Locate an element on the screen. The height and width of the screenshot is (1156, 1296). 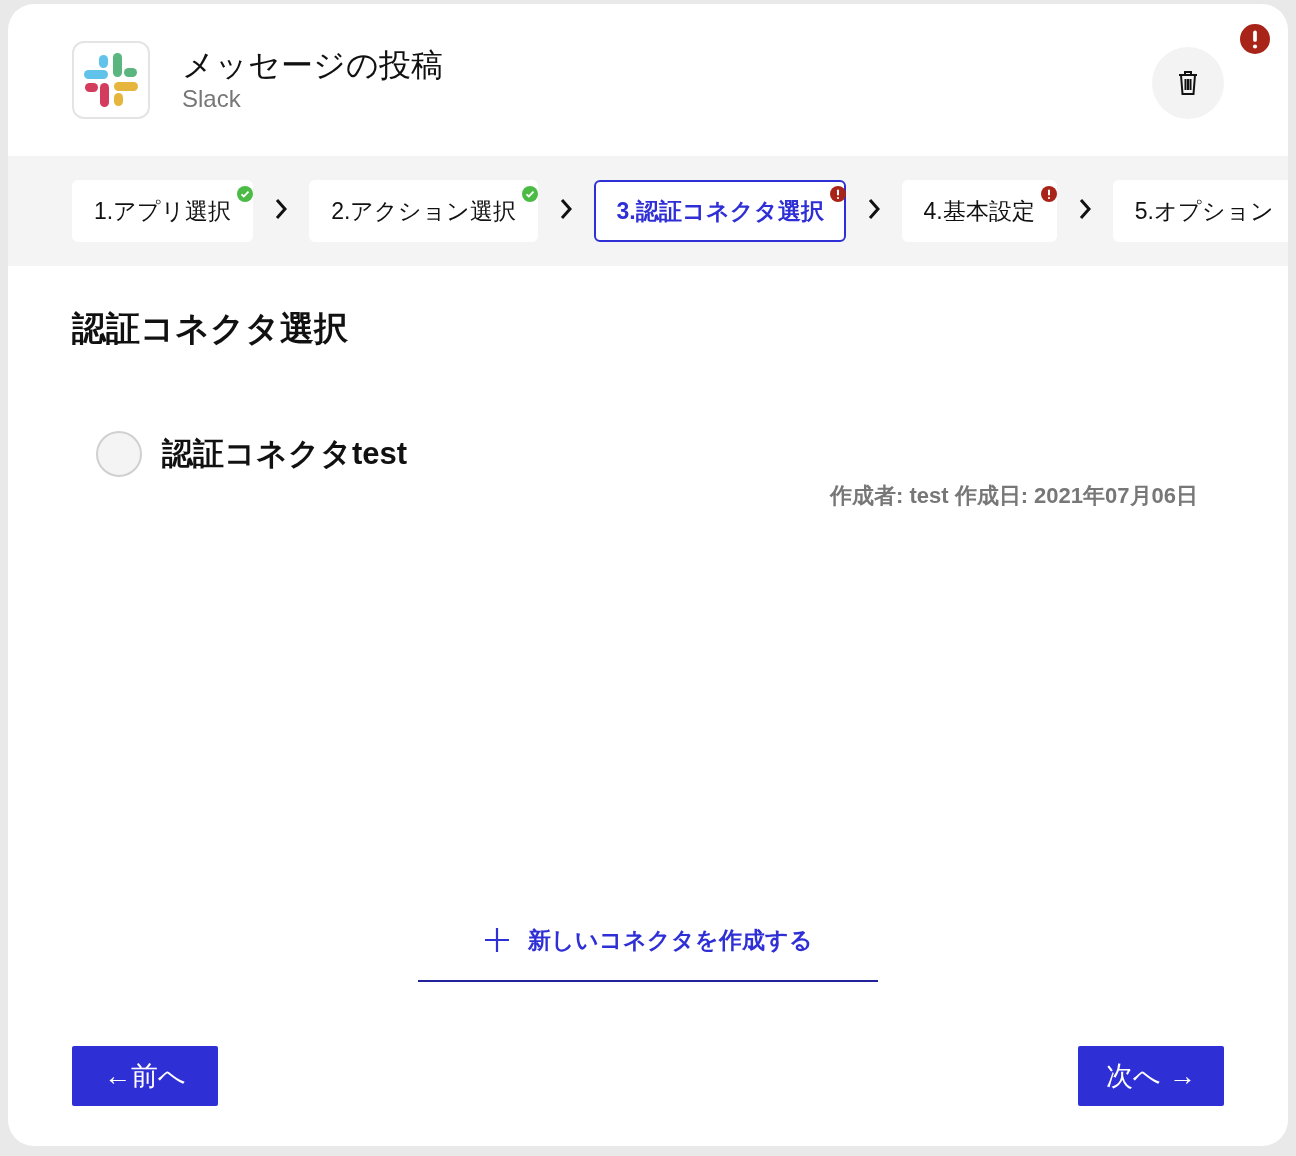
step-tab: 4.基本設定 is located at coordinates (979, 211).